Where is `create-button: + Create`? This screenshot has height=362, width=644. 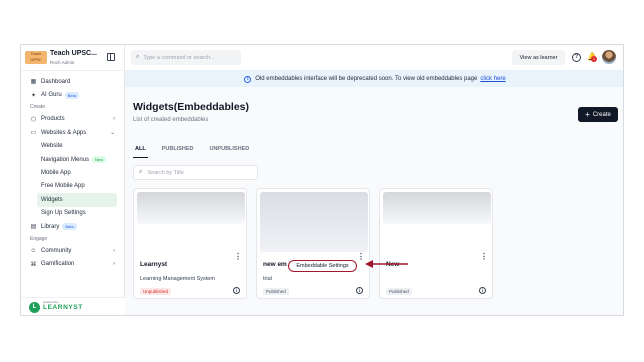
create-button: + Create is located at coordinates (598, 114).